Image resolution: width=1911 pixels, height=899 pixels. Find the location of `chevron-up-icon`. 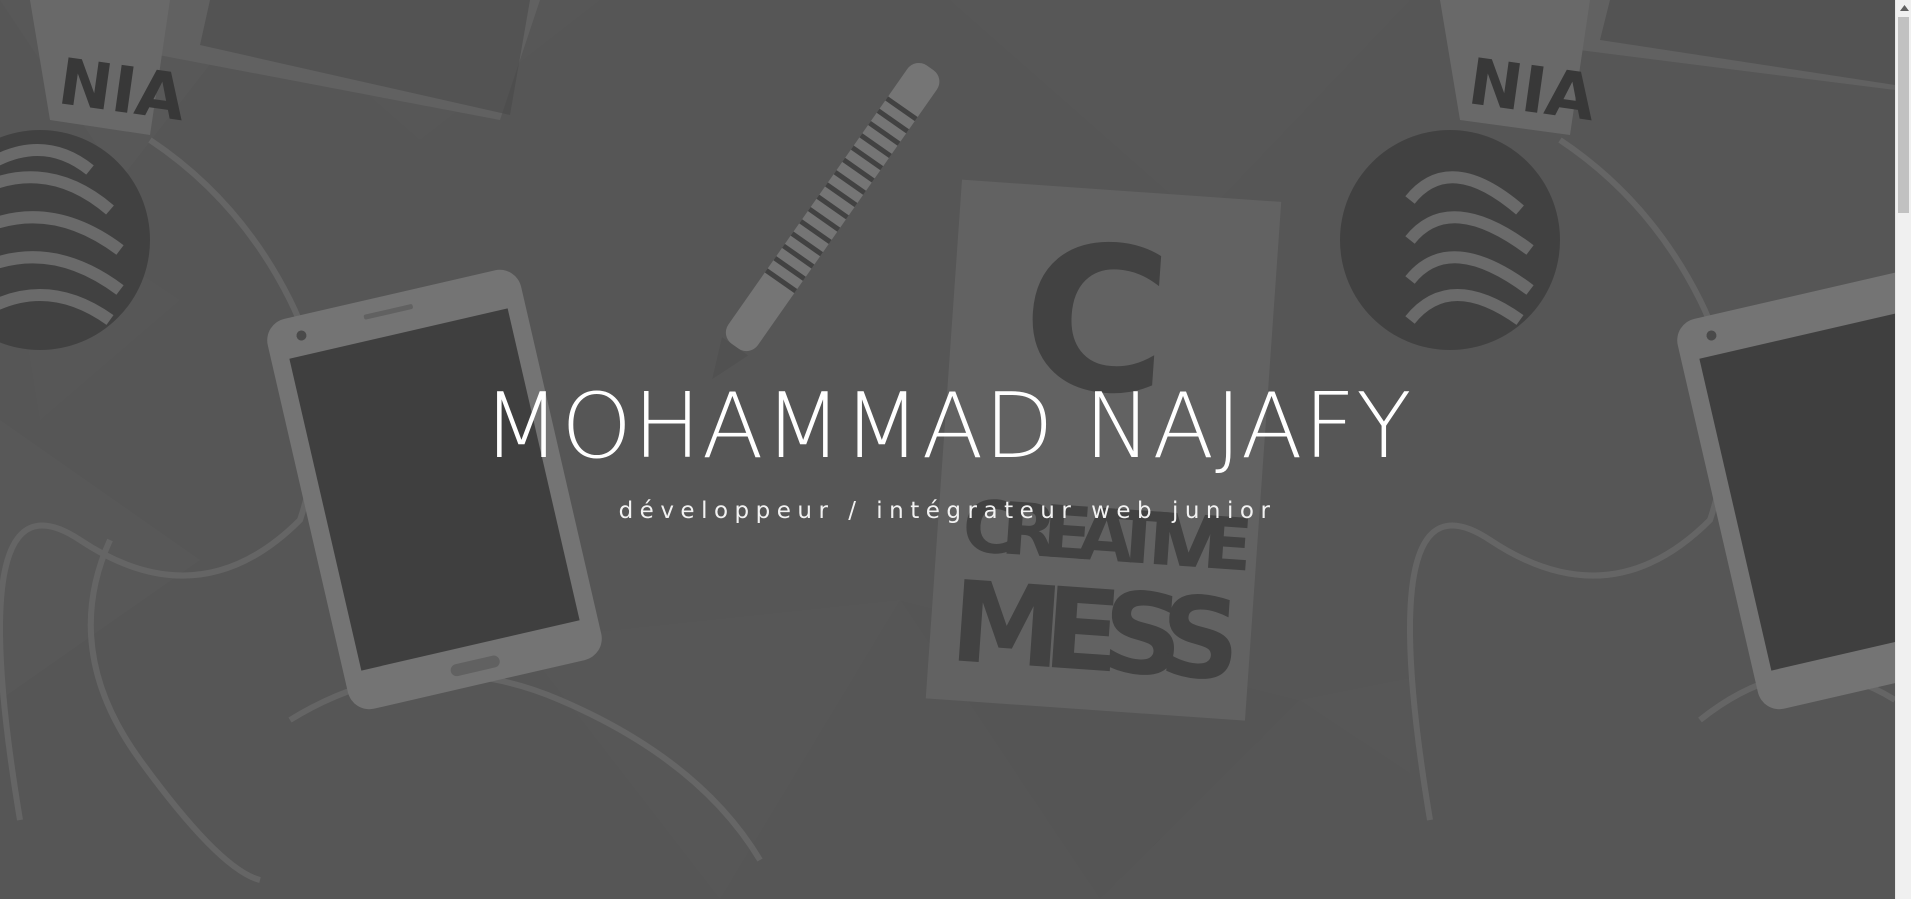

chevron-up-icon is located at coordinates (1903, 8).